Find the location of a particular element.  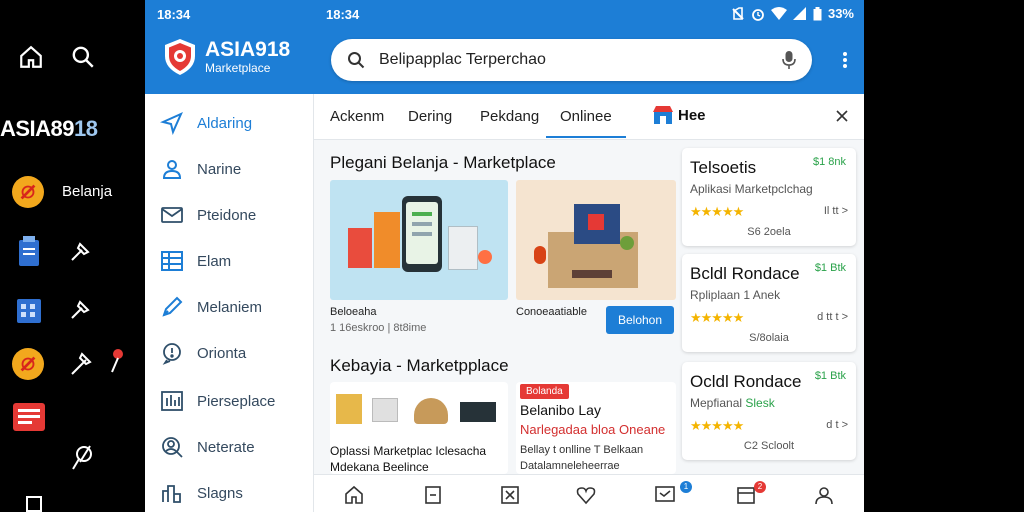

tab-ackenm: Ackenm is located at coordinates (357, 116).